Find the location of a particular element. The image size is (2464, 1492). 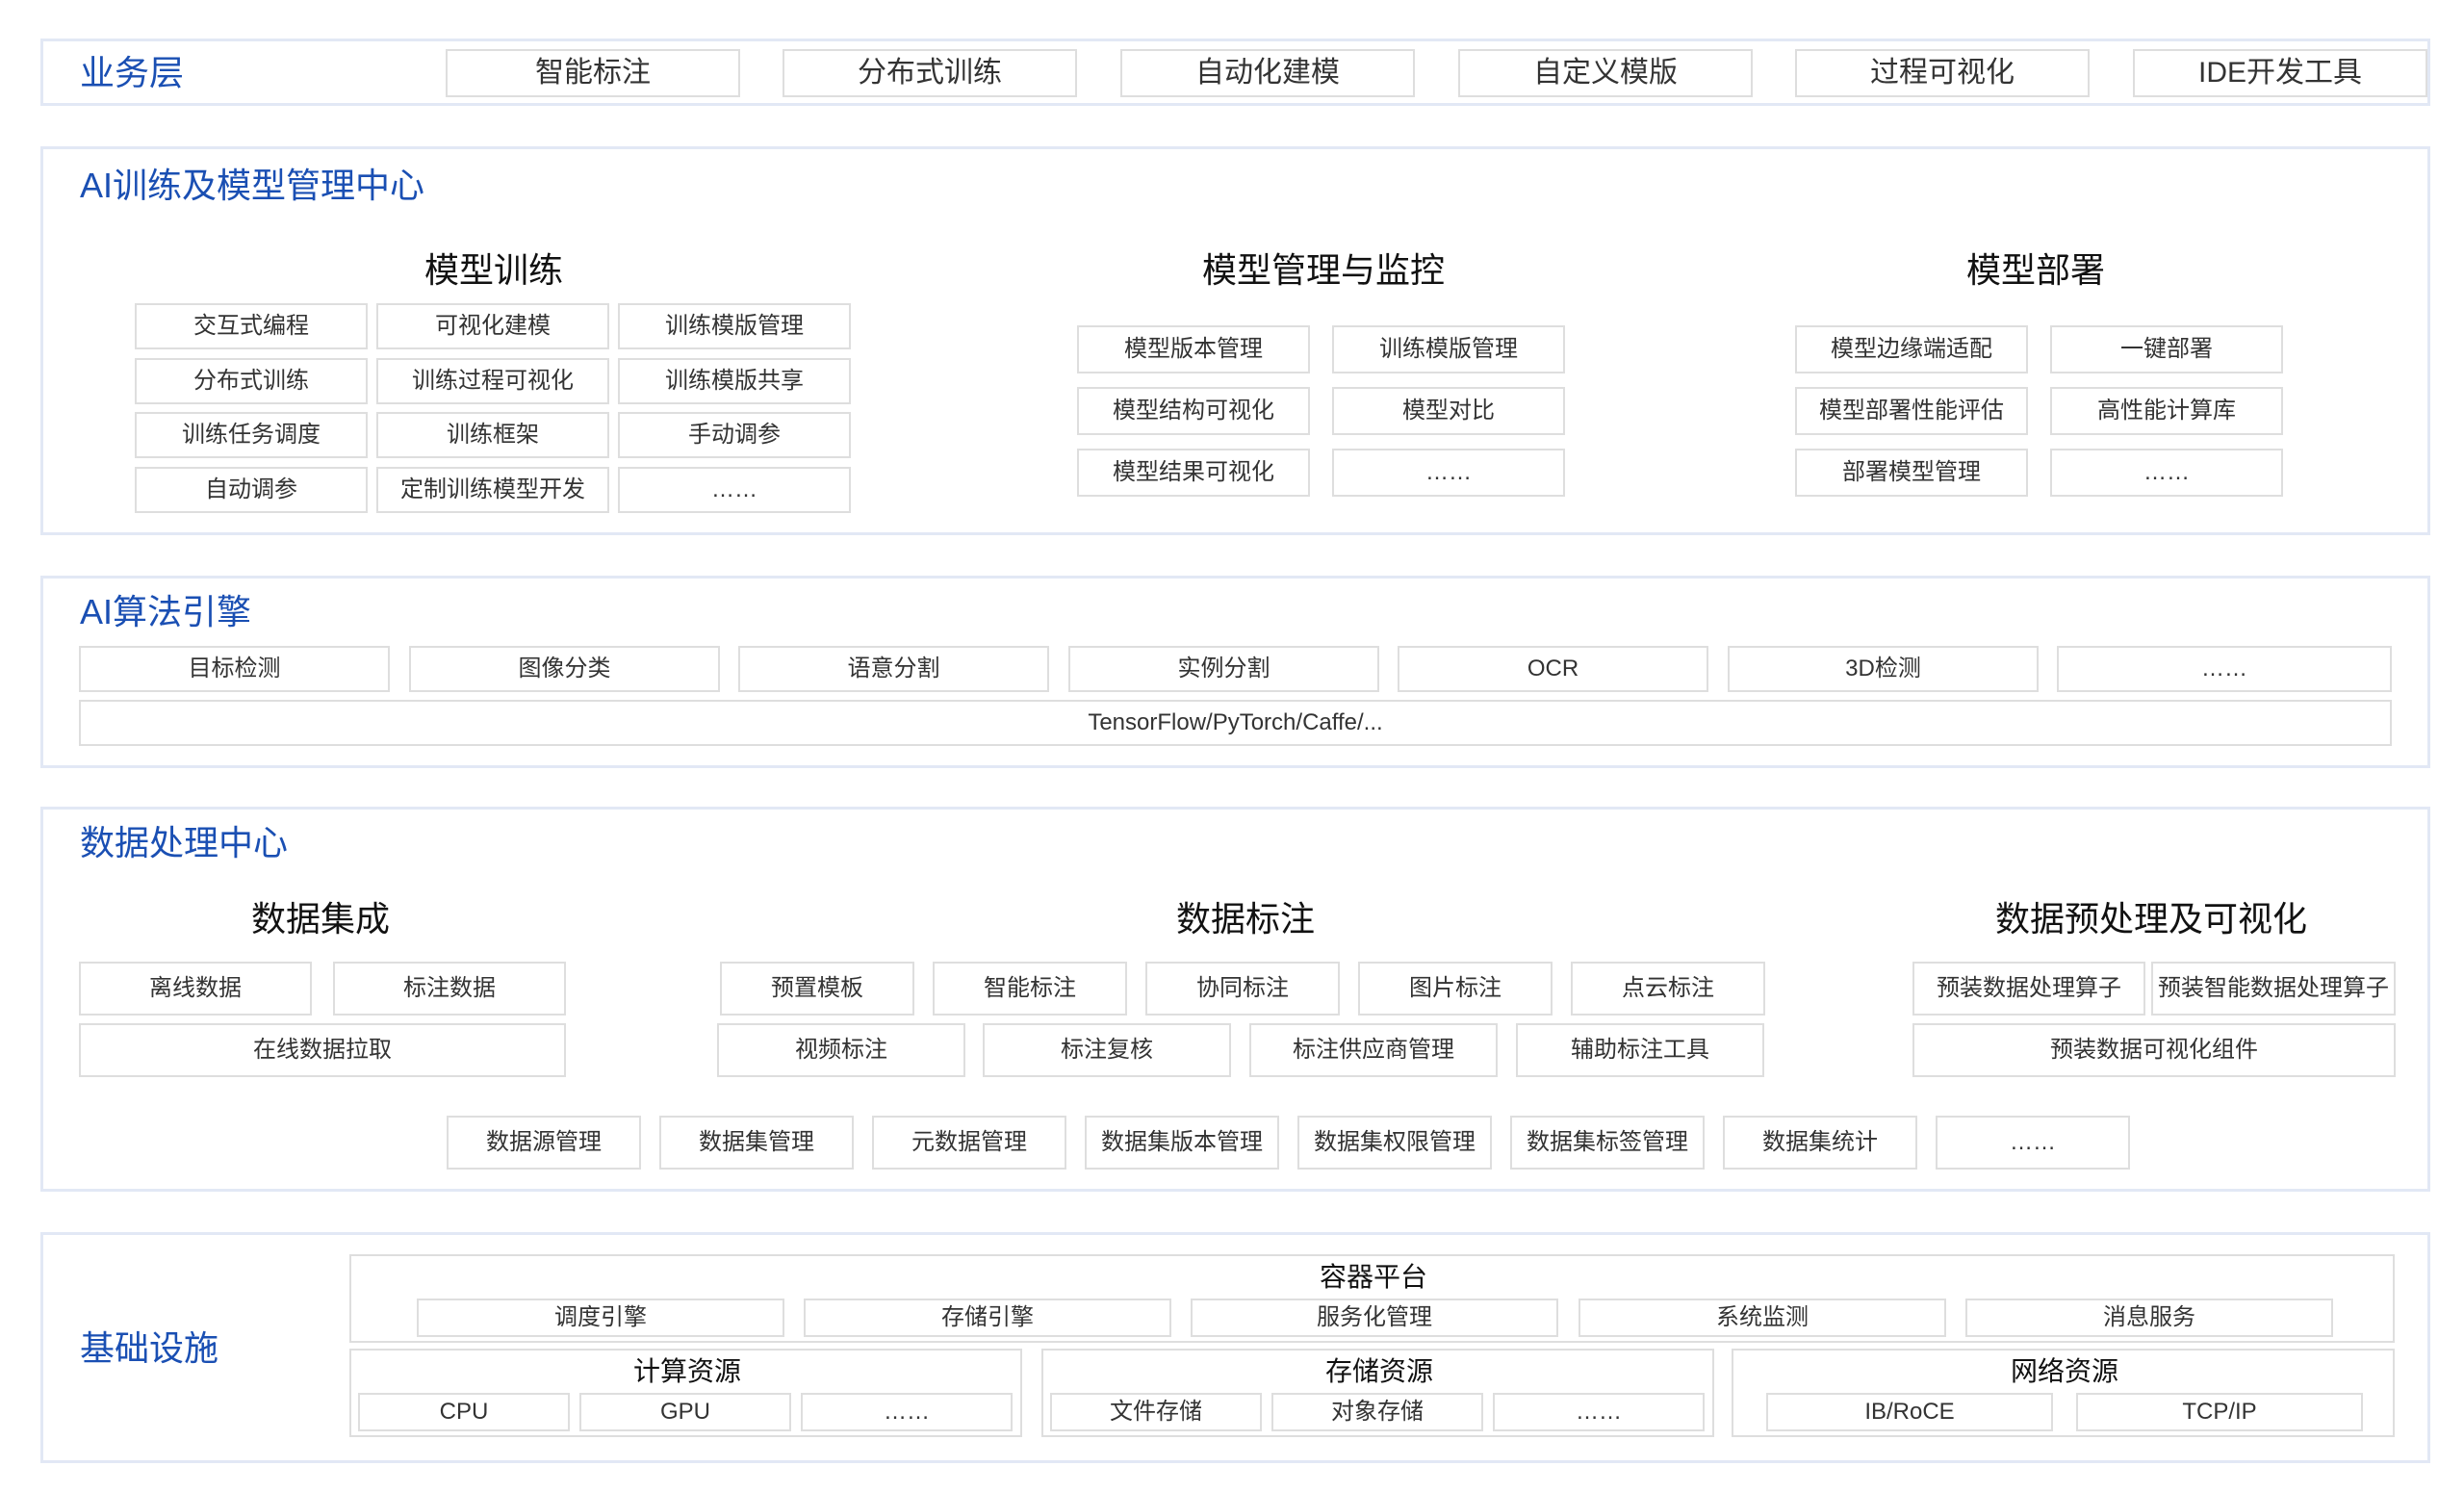

preprocess-title: 数据预处理及可视化 is located at coordinates (2151, 919).